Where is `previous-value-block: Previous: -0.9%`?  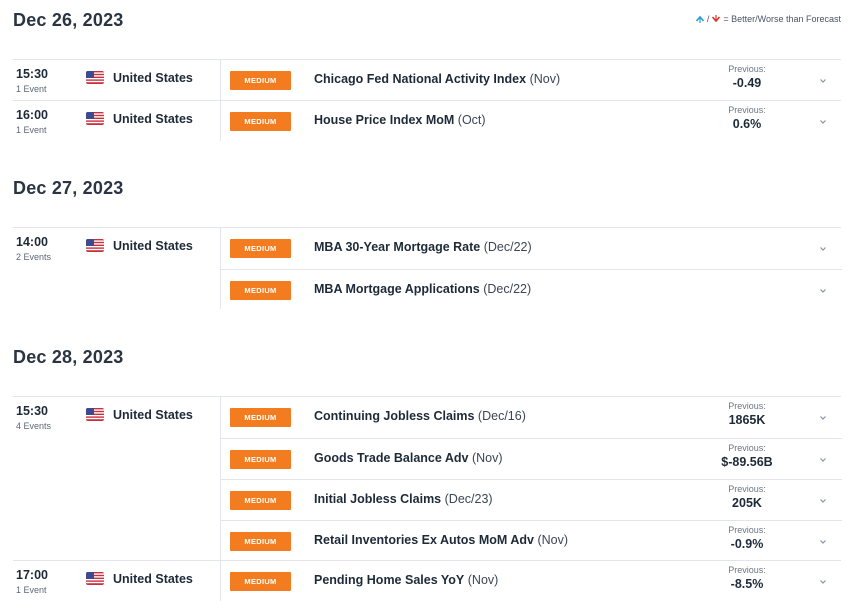 previous-value-block: Previous: -0.9% is located at coordinates (747, 538).